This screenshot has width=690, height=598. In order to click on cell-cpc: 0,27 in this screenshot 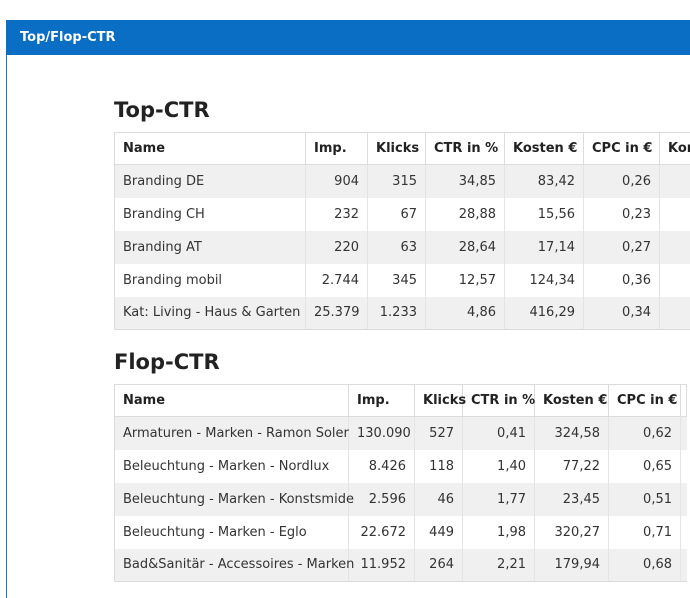, I will do `click(621, 247)`.